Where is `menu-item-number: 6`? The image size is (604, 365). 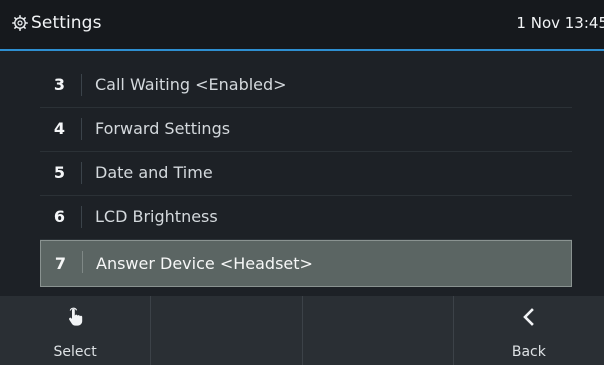 menu-item-number: 6 is located at coordinates (59, 216).